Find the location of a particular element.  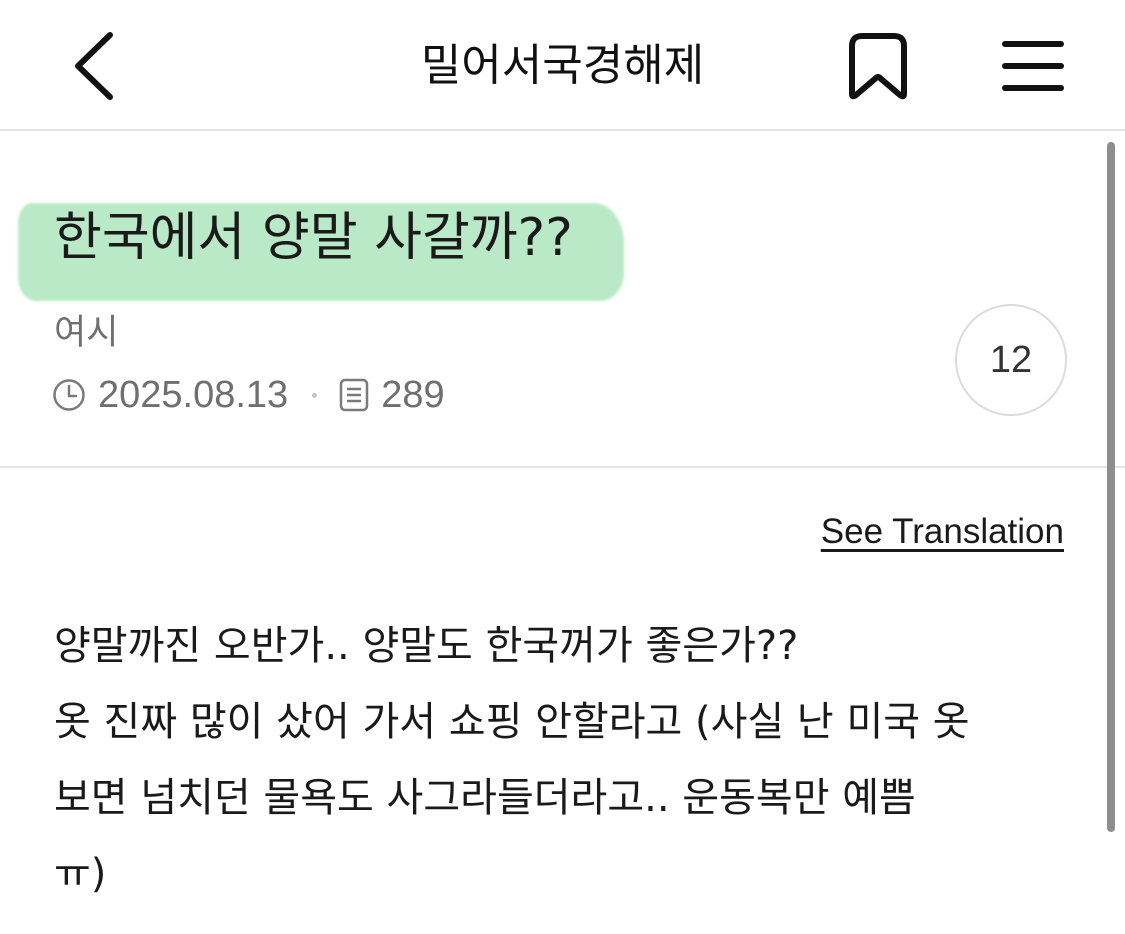

post-author: 여시 is located at coordinates (86, 333).